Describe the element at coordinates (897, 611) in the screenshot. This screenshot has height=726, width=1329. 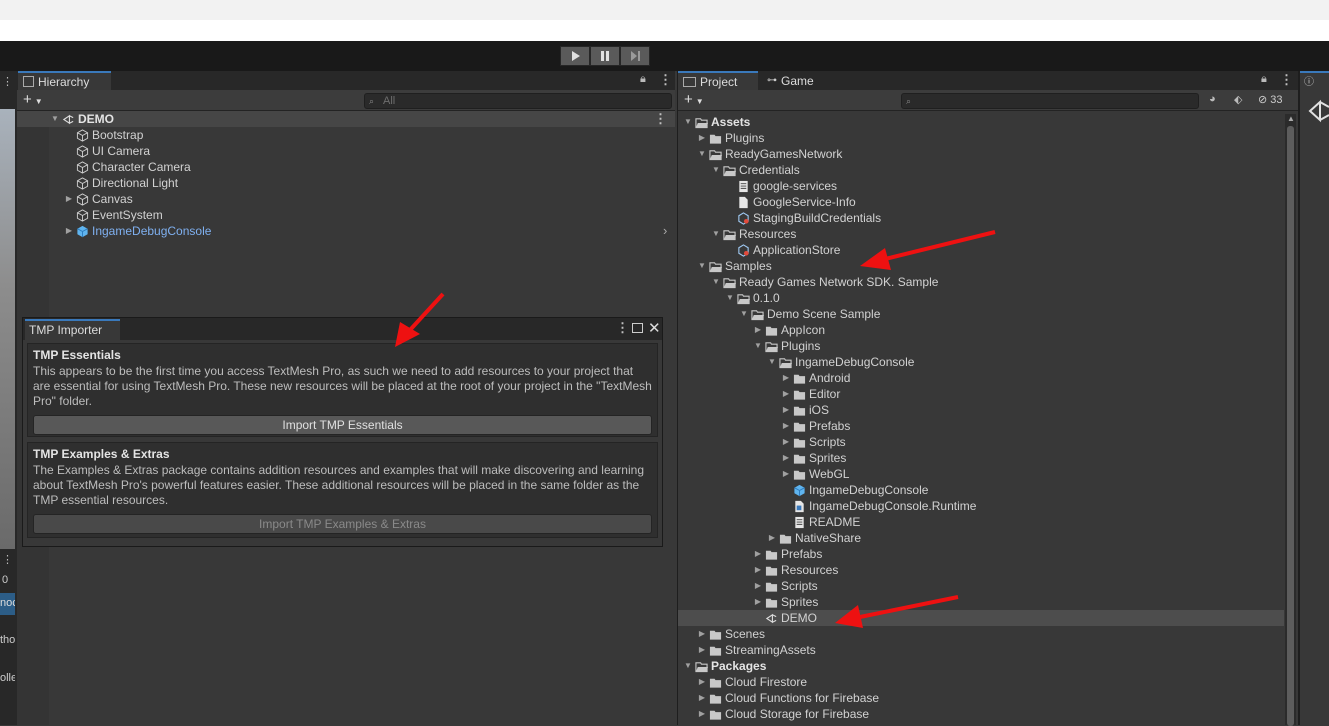
I see `annotation-arrow-demo-scene` at that location.